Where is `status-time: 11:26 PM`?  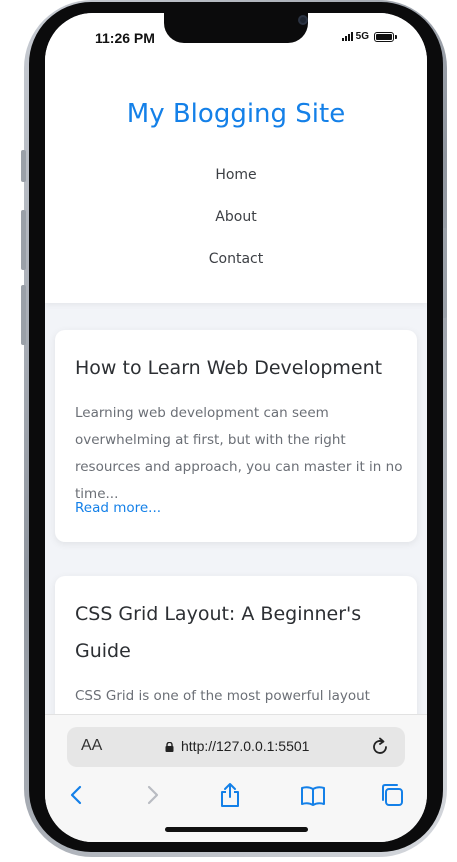 status-time: 11:26 PM is located at coordinates (125, 38).